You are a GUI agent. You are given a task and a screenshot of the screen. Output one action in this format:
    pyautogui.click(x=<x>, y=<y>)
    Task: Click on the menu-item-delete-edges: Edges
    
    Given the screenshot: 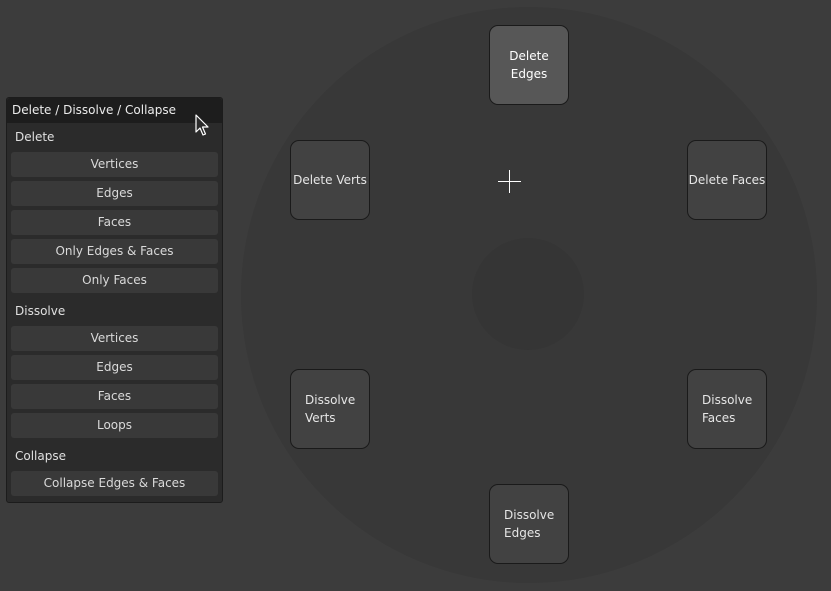 What is the action you would take?
    pyautogui.click(x=114, y=193)
    